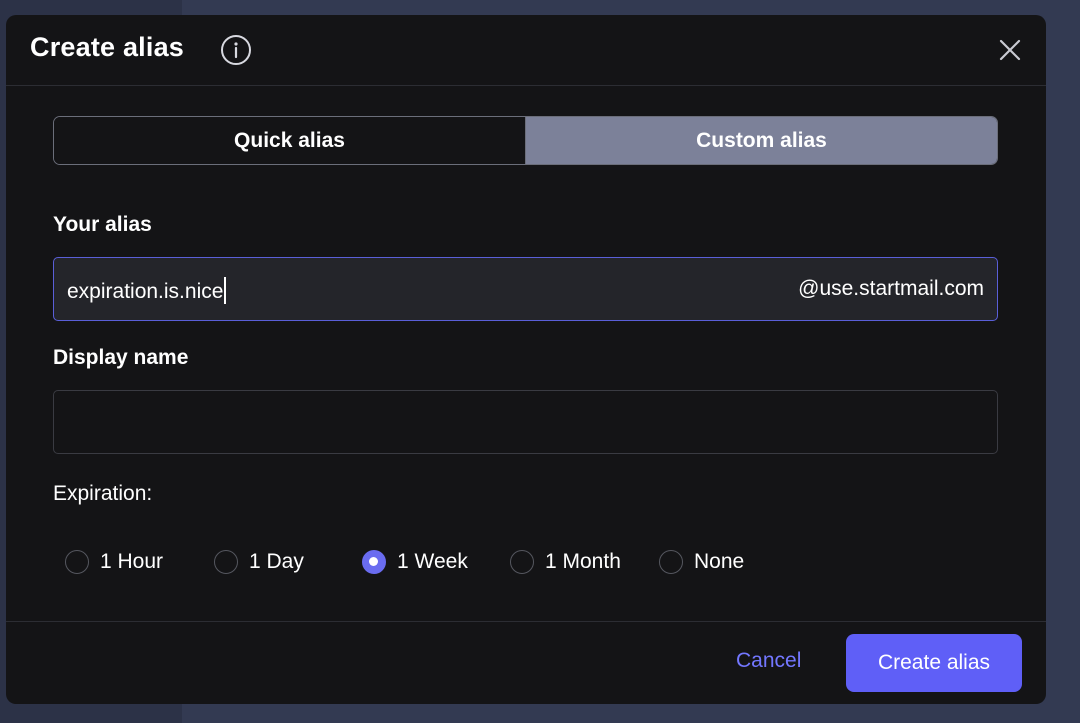  I want to click on radio-label: 1 Hour, so click(132, 561).